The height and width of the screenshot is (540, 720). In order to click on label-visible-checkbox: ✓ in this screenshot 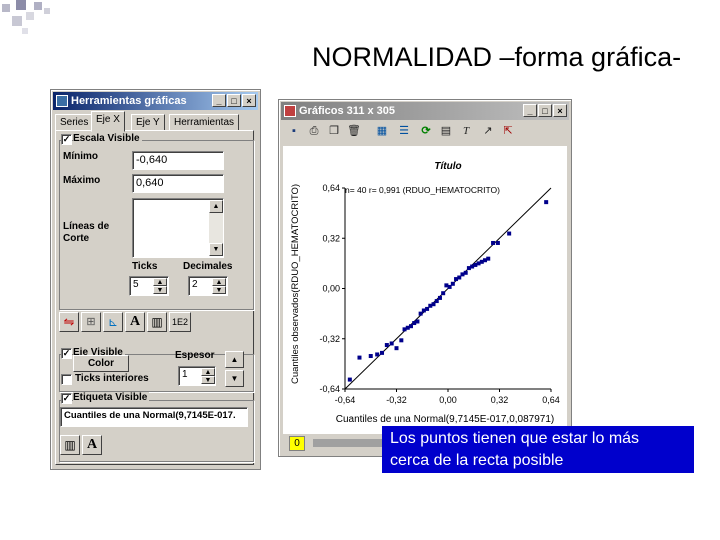, I will do `click(66, 398)`.